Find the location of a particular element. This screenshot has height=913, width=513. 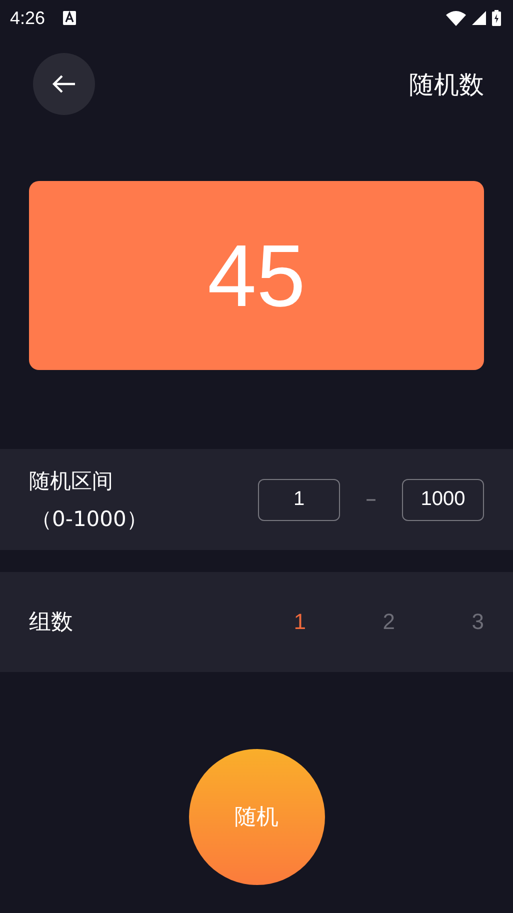

range-label: 随机区间 is located at coordinates (71, 481).